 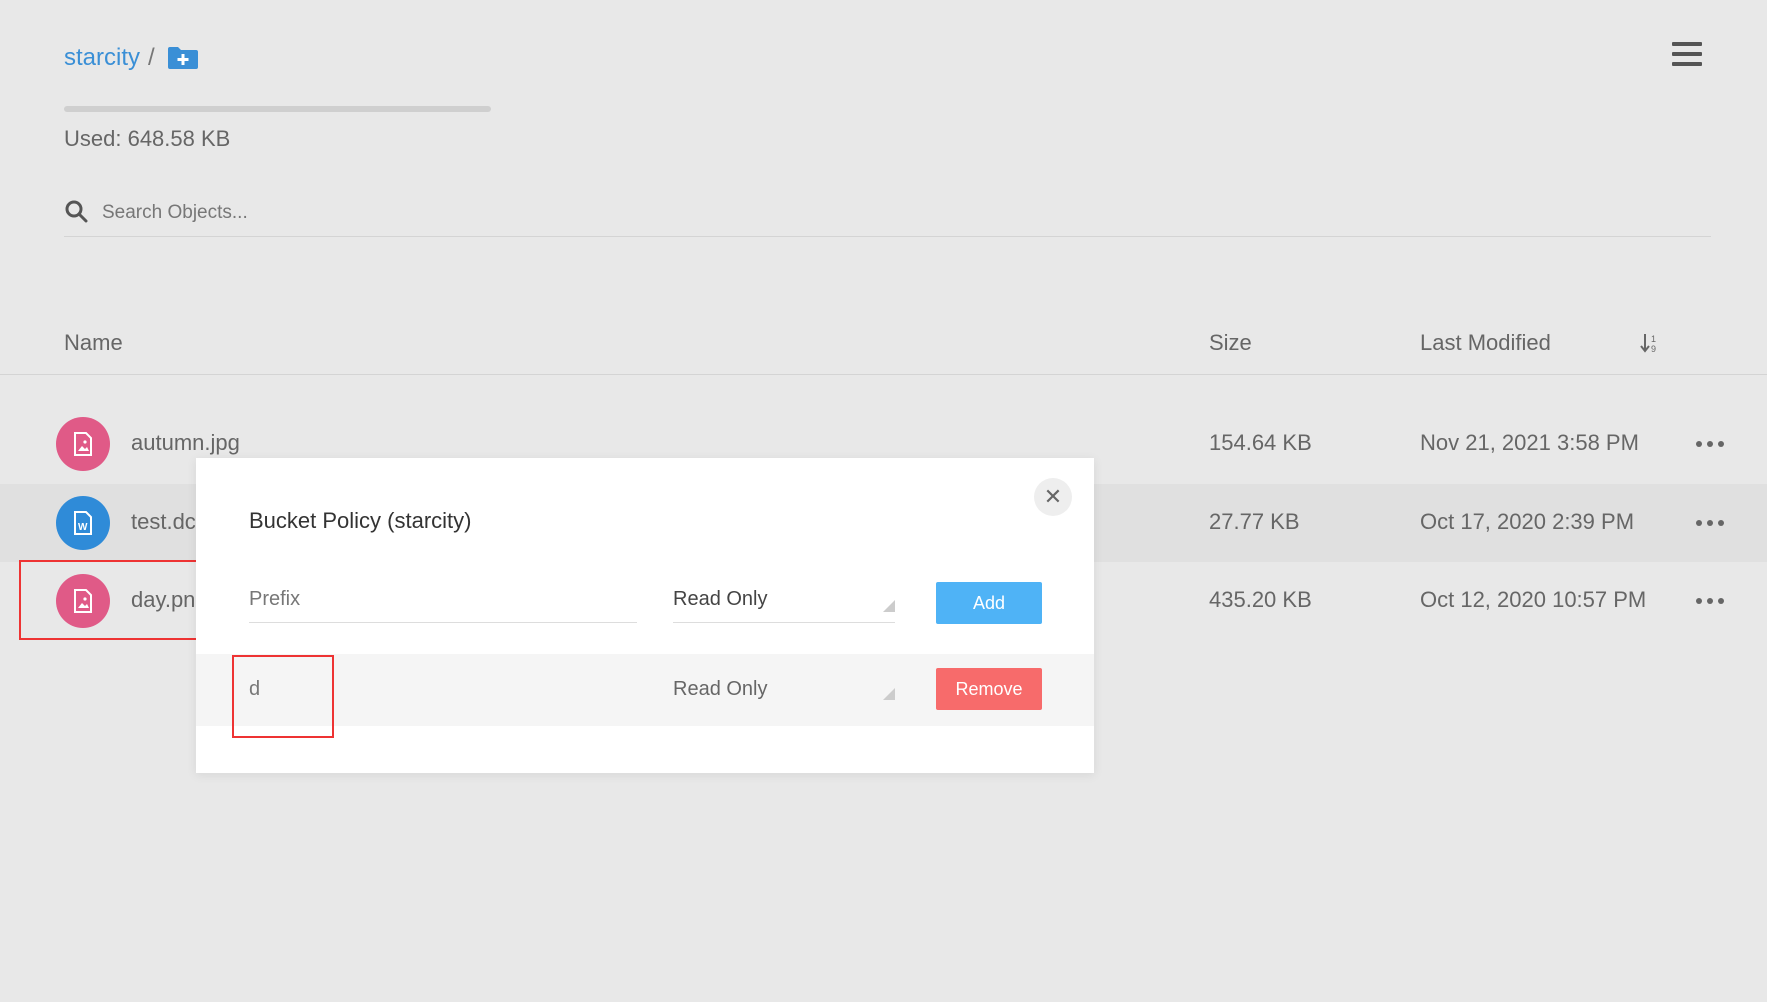 I want to click on word-file-icon: W, so click(x=83, y=523).